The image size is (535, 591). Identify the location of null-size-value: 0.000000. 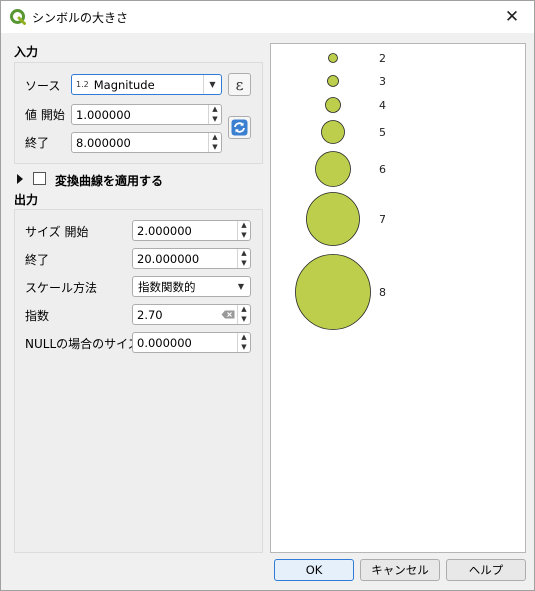
(164, 342).